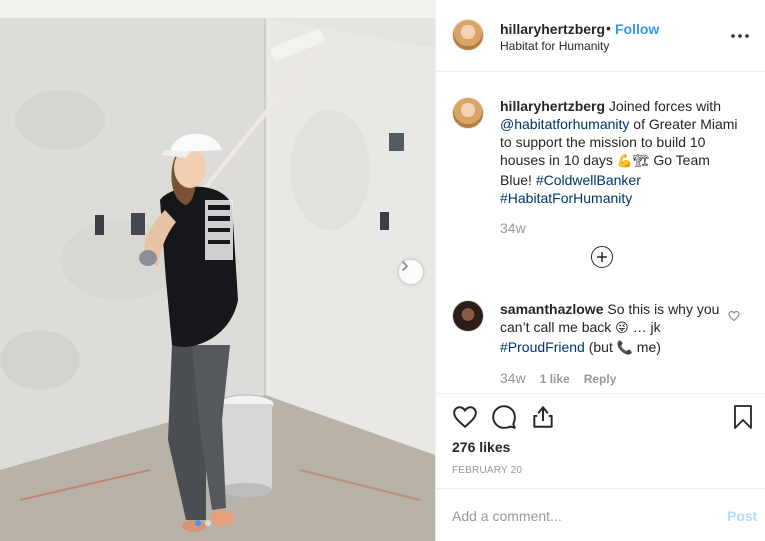 This screenshot has width=765, height=541. I want to click on comment-meta: 34w 1 like Reply, so click(558, 378).